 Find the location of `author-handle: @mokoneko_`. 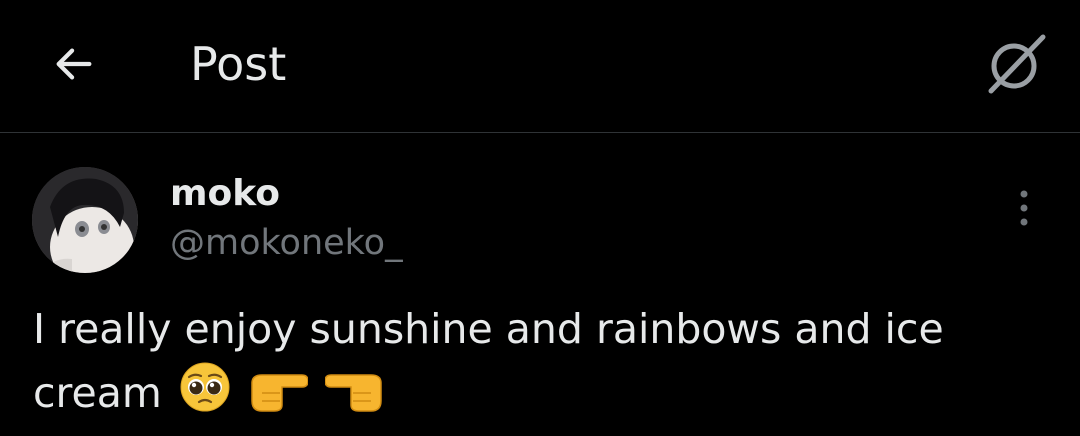

author-handle: @mokoneko_ is located at coordinates (286, 243).